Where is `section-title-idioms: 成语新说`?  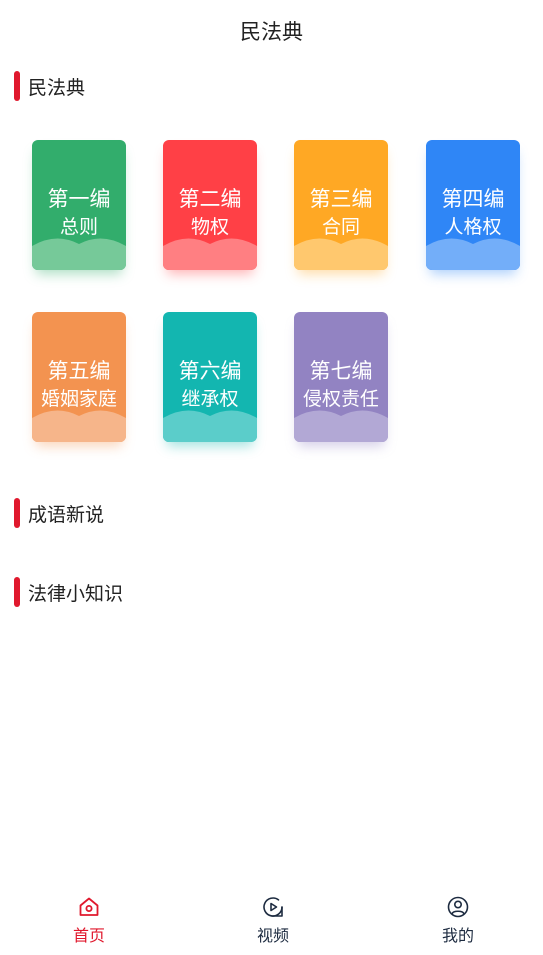 section-title-idioms: 成语新说 is located at coordinates (66, 514).